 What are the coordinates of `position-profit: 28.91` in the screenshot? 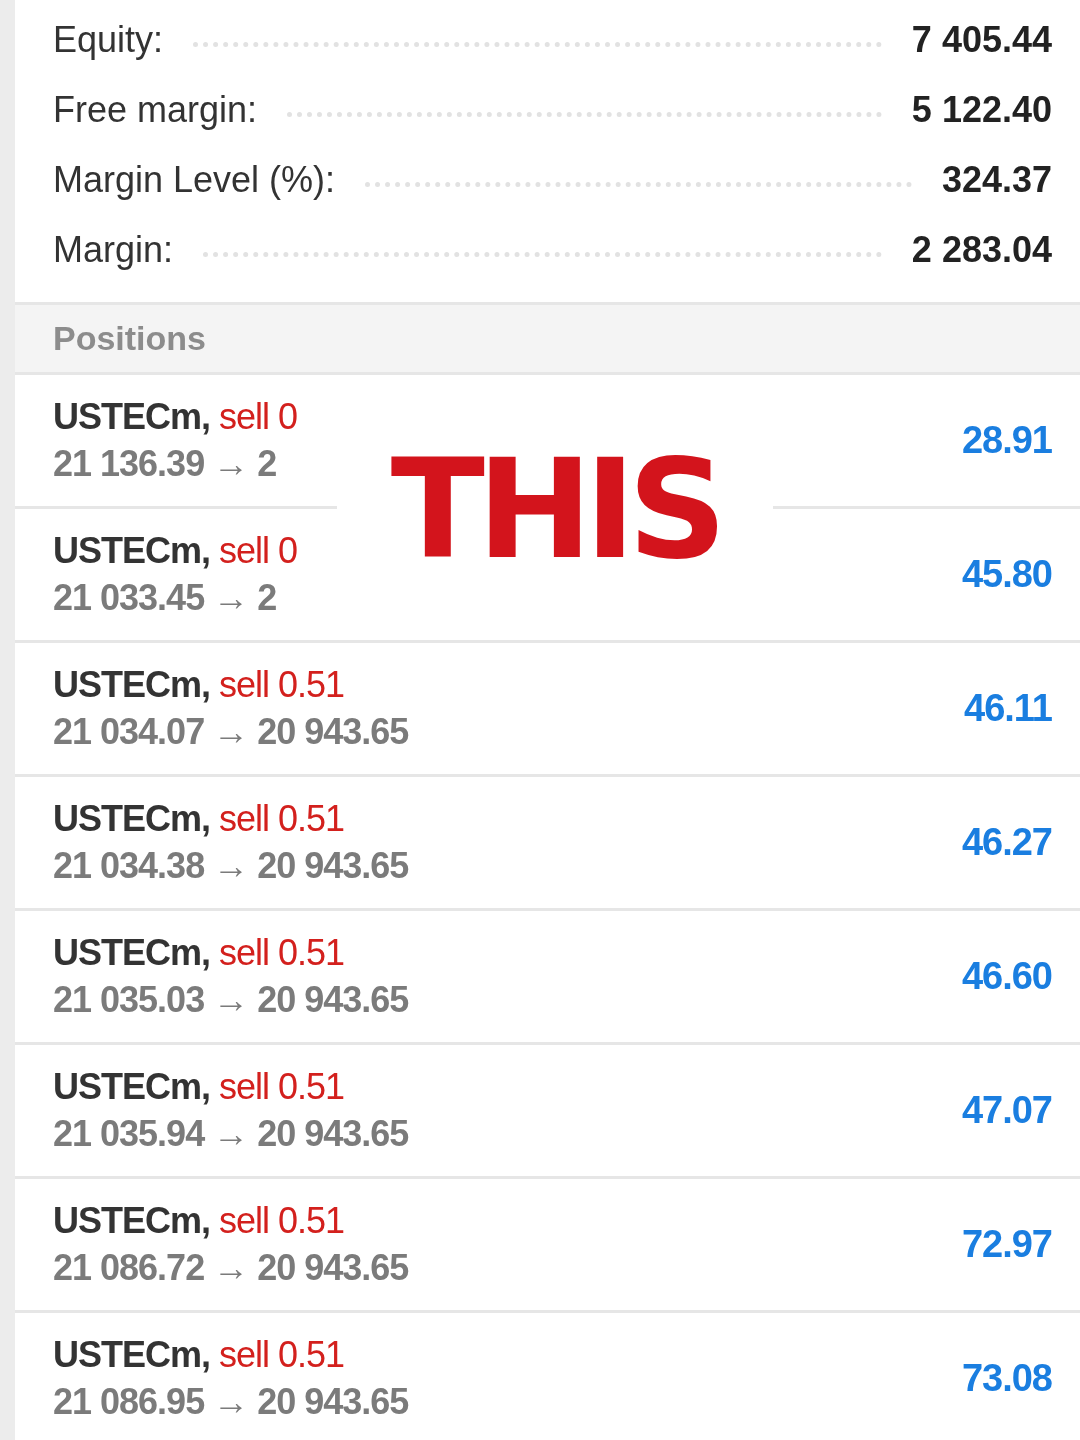 It's located at (1006, 440).